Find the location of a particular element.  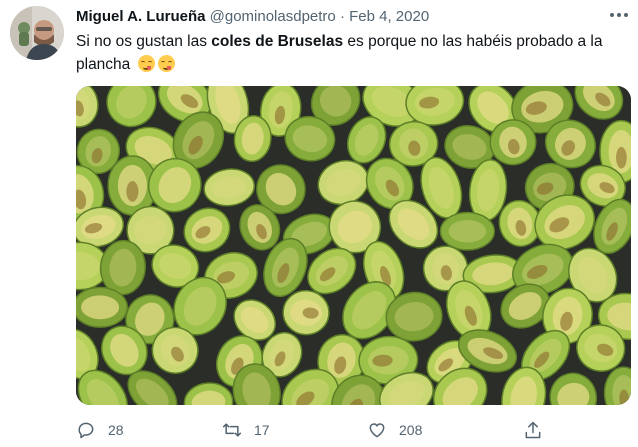

reply-icon is located at coordinates (86, 430).